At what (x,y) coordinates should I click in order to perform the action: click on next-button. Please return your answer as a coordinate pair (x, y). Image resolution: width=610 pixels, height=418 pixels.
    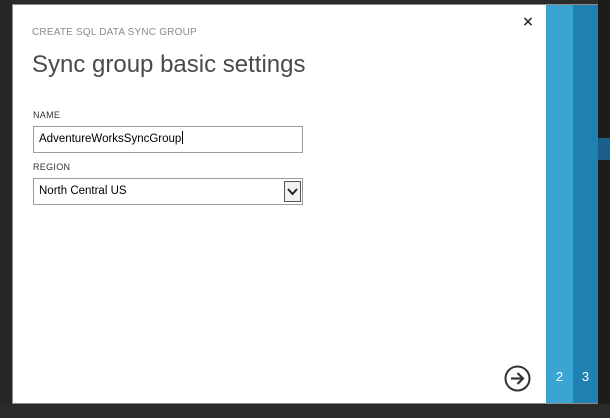
    Looking at the image, I should click on (517, 378).